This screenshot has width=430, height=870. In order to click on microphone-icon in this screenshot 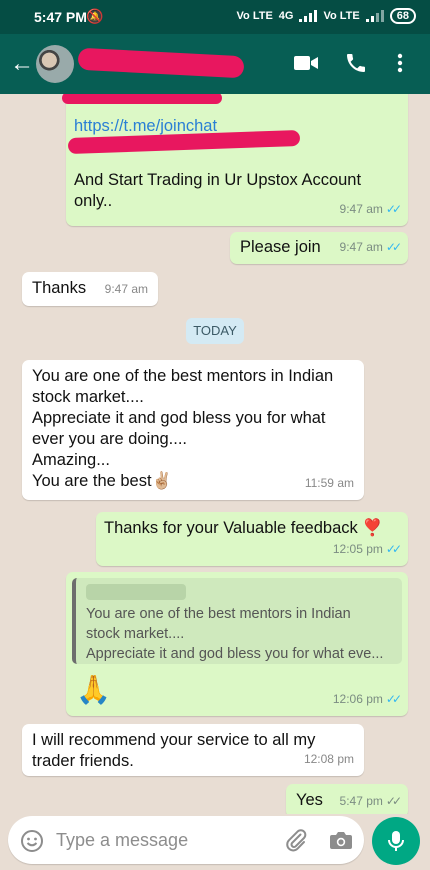, I will do `click(396, 841)`.